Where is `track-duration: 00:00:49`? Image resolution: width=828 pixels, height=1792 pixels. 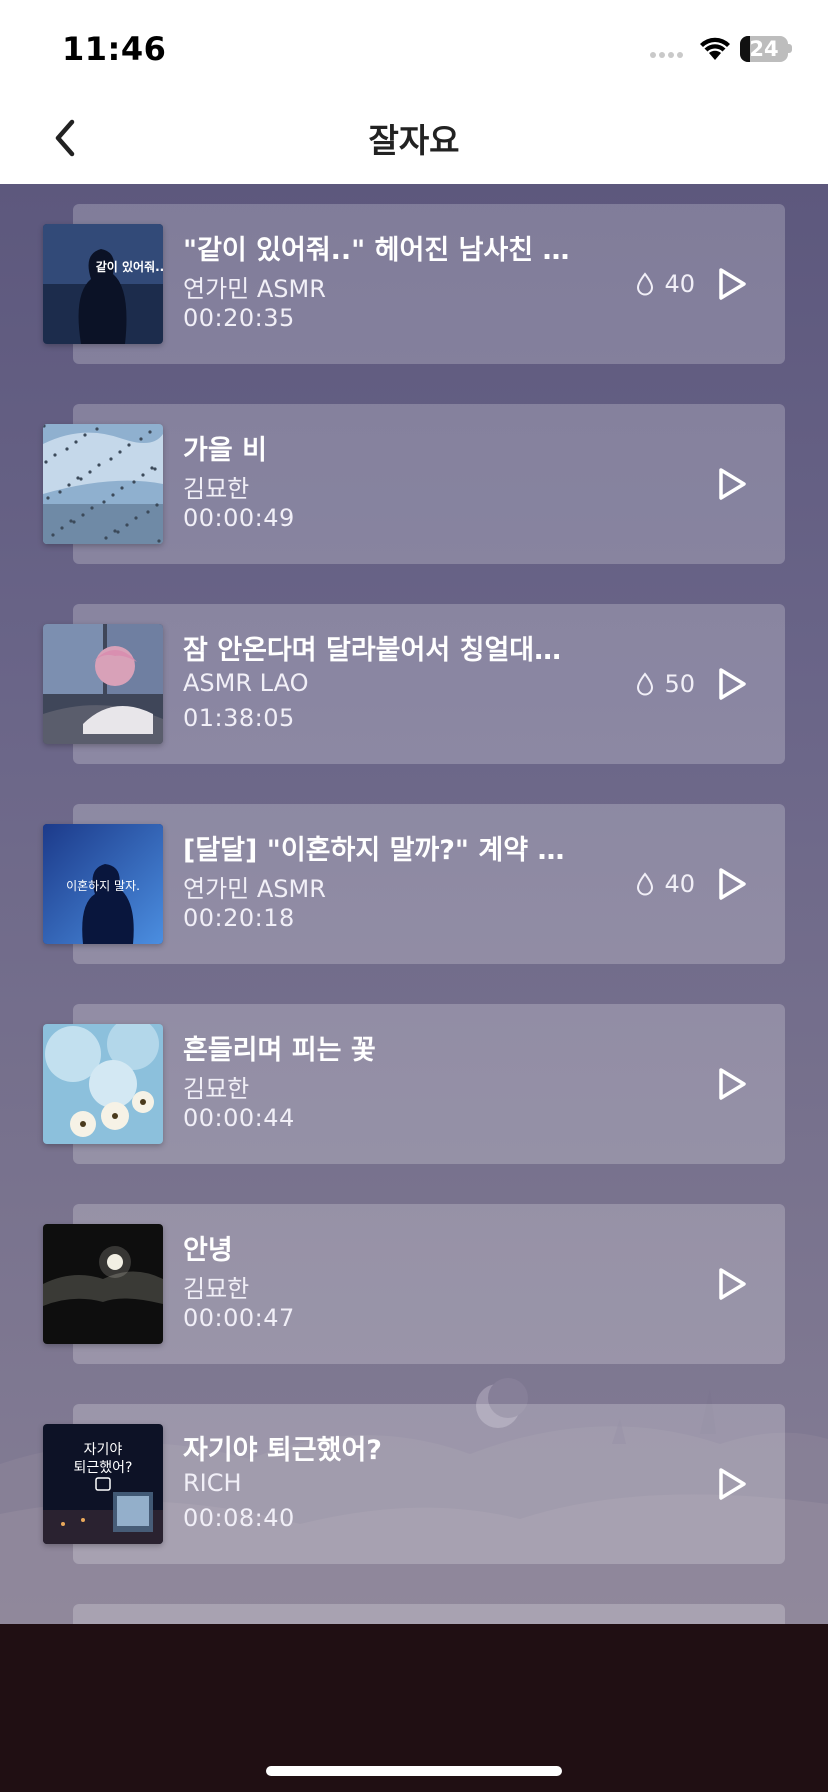
track-duration: 00:00:49 is located at coordinates (239, 518).